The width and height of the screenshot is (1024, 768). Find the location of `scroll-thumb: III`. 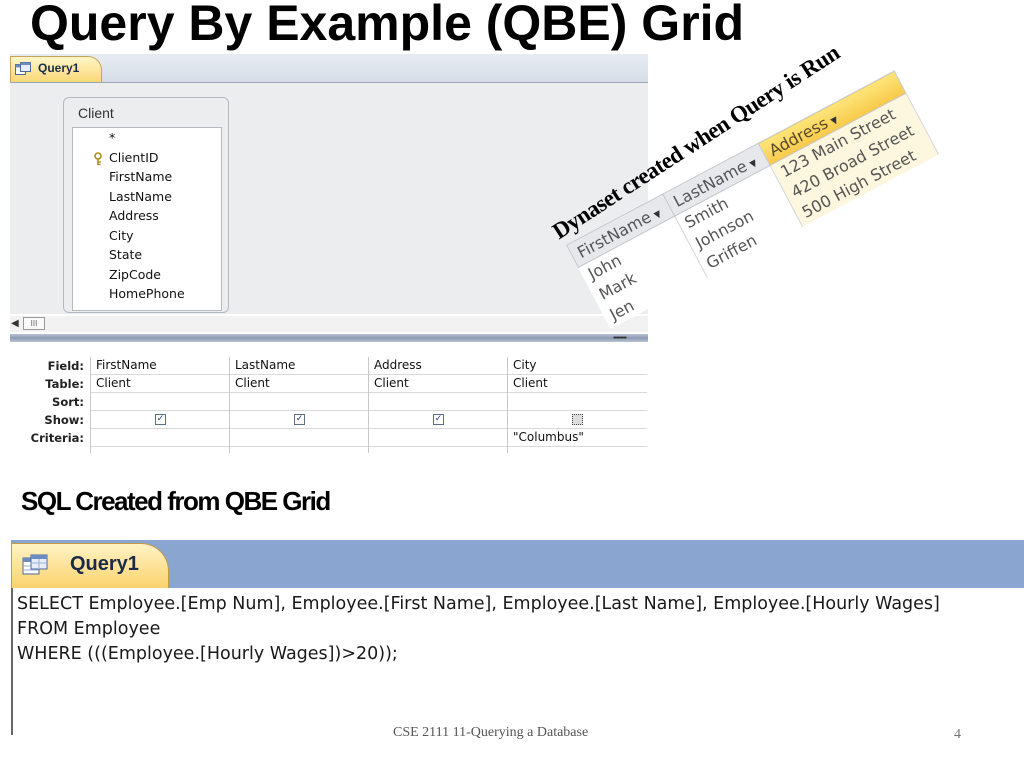

scroll-thumb: III is located at coordinates (34, 323).